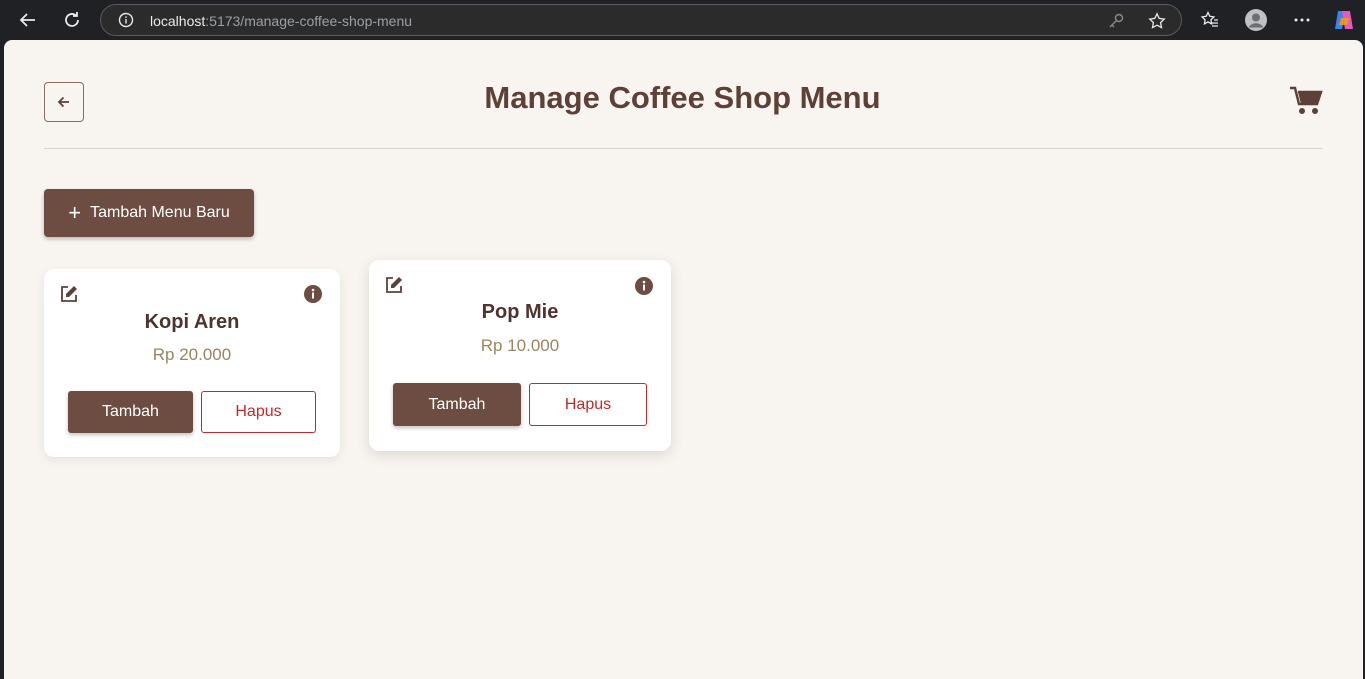  Describe the element at coordinates (1157, 21) in the screenshot. I see `favorite-star-icon` at that location.